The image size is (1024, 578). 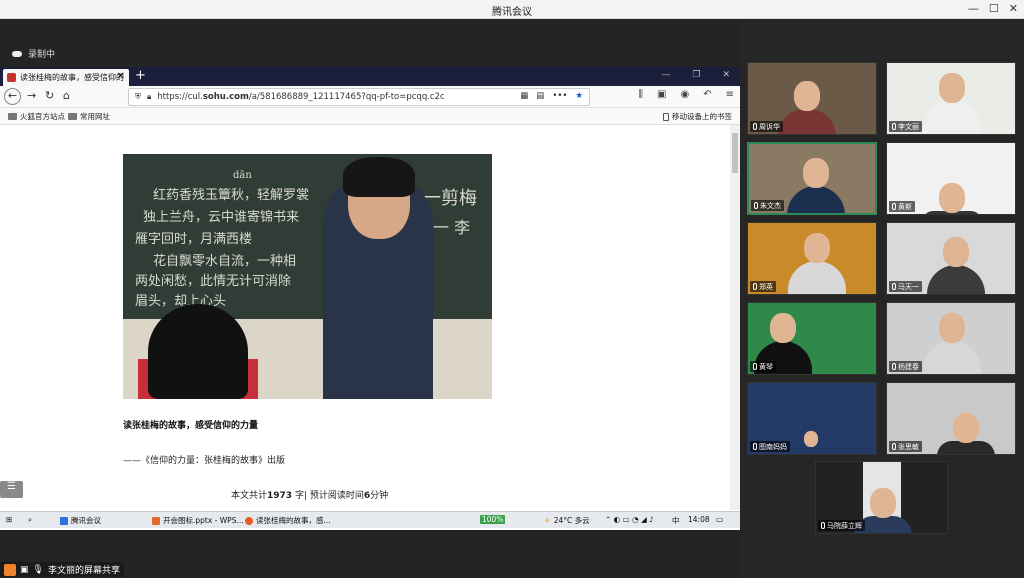 What do you see at coordinates (719, 519) in the screenshot?
I see `notification-icon: ▭` at bounding box center [719, 519].